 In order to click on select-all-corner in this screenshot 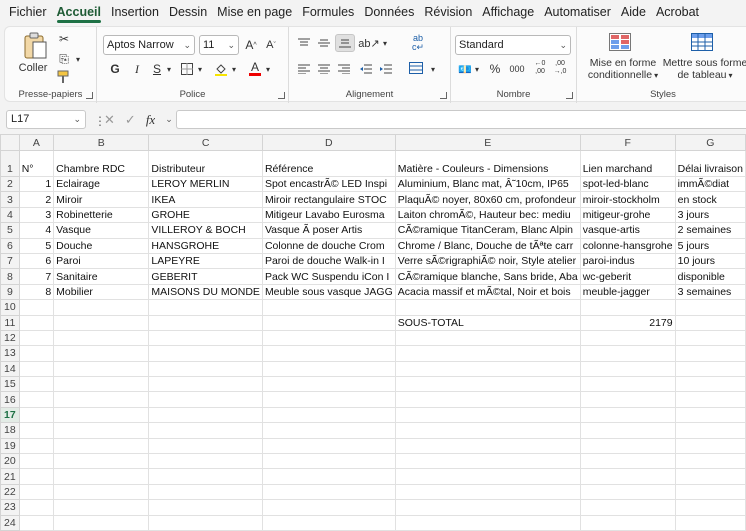, I will do `click(10, 142)`.